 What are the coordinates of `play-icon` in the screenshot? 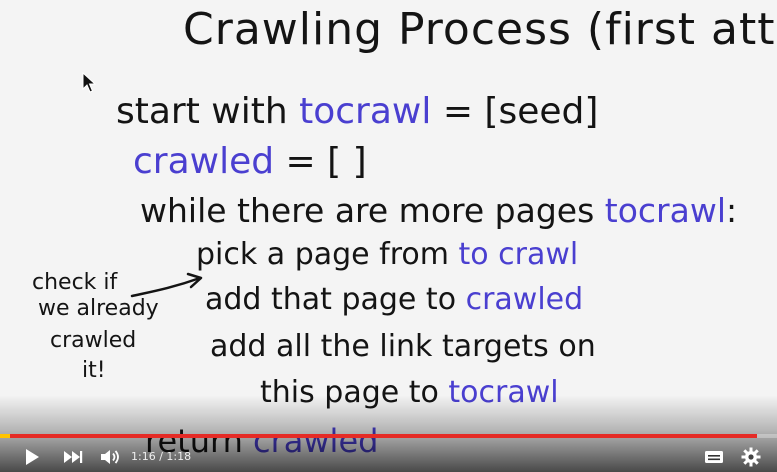 It's located at (32, 457).